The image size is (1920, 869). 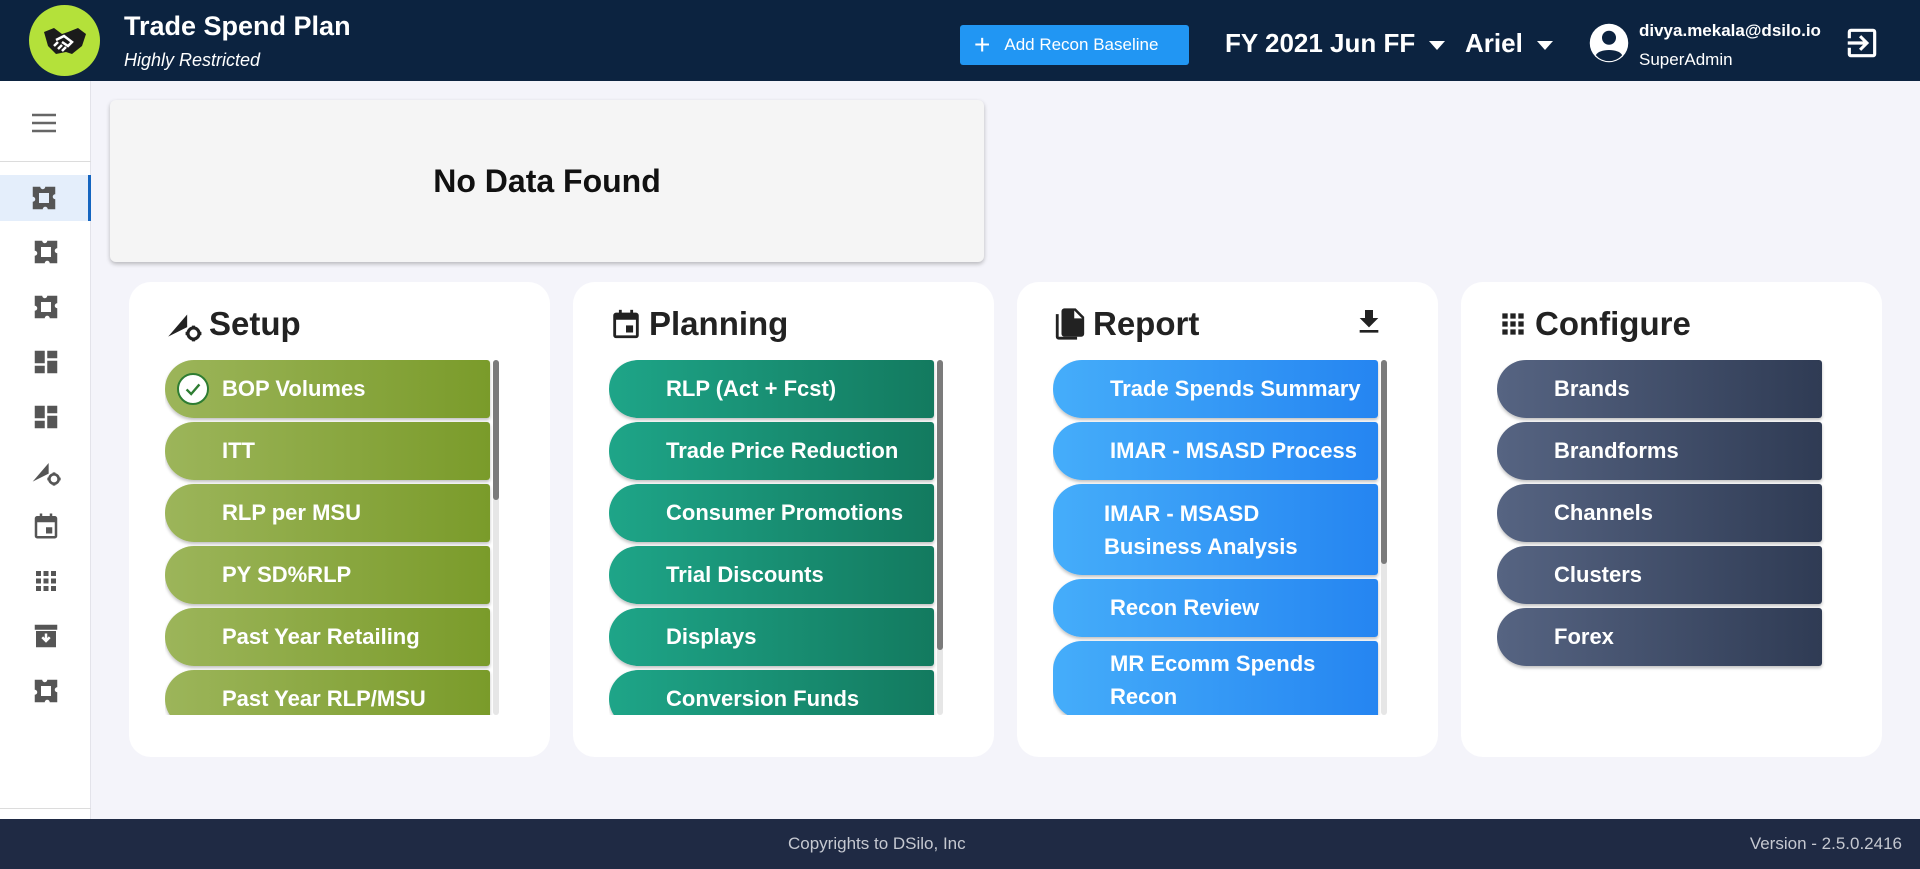 I want to click on setup-item-past-year-retailing: Past Year Retailing, so click(x=327, y=637).